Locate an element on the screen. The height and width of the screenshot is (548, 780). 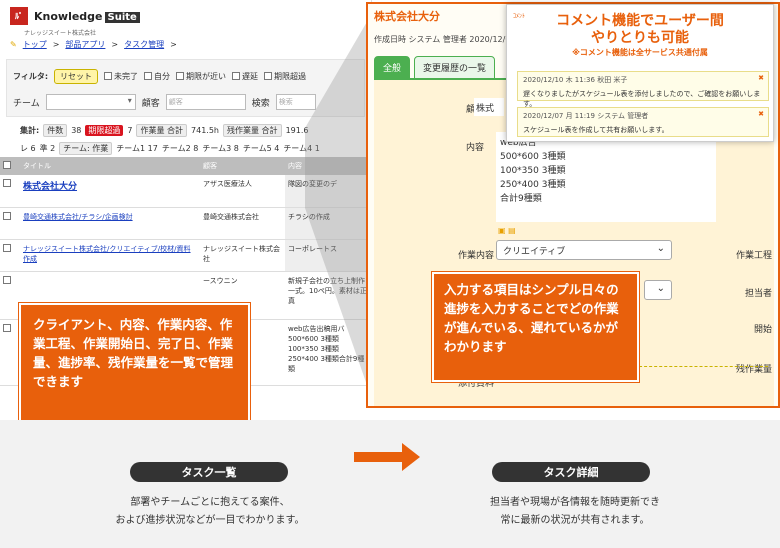
detail-tabs: 全般 変更履歴の一覧 is located at coordinates (435, 67).